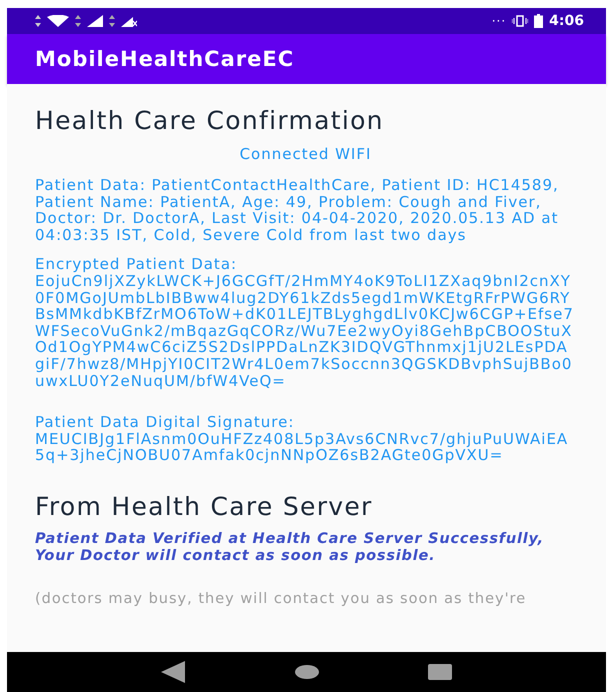 This screenshot has width=610, height=692. What do you see at coordinates (307, 672) in the screenshot?
I see `home-icon` at bounding box center [307, 672].